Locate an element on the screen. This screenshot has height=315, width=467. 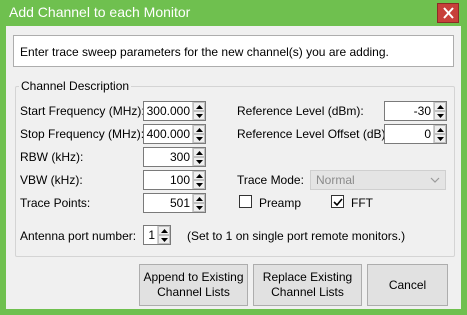
rbw-input: 300 is located at coordinates (174, 157).